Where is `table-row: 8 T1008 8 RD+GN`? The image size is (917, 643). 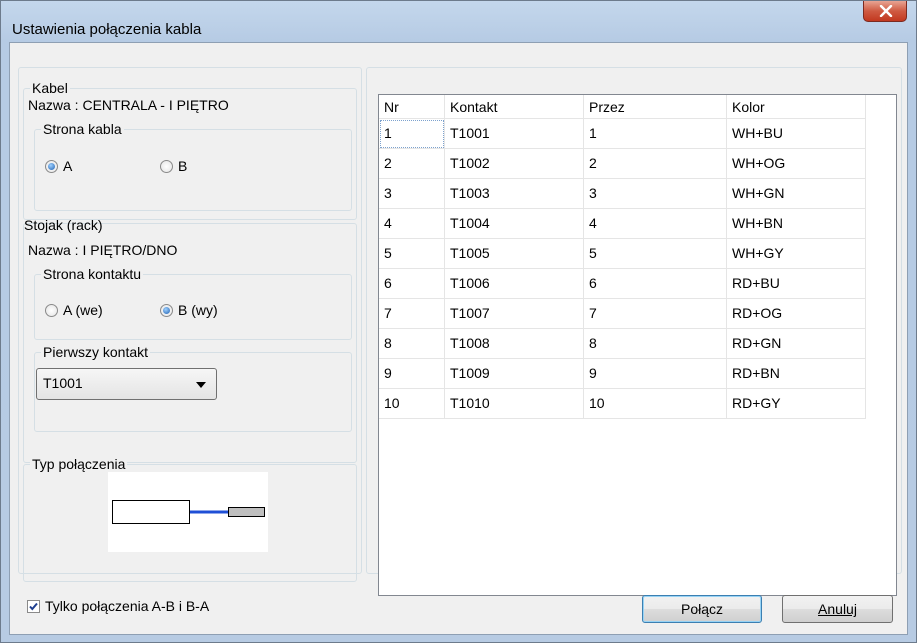 table-row: 8 T1008 8 RD+GN is located at coordinates (622, 344).